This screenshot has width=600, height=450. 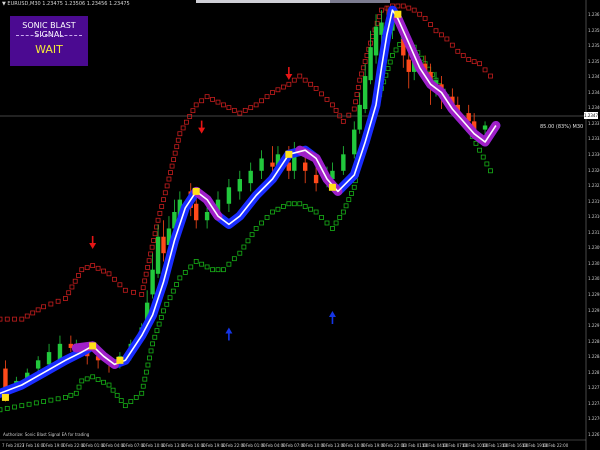 I want to click on sell-arrow-icon, so click(x=289, y=77).